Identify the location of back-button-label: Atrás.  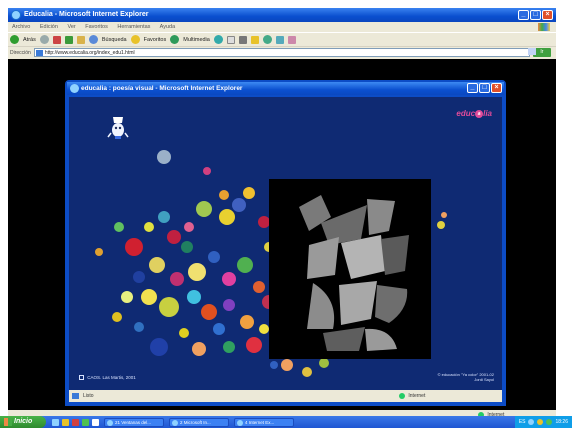
(29, 40).